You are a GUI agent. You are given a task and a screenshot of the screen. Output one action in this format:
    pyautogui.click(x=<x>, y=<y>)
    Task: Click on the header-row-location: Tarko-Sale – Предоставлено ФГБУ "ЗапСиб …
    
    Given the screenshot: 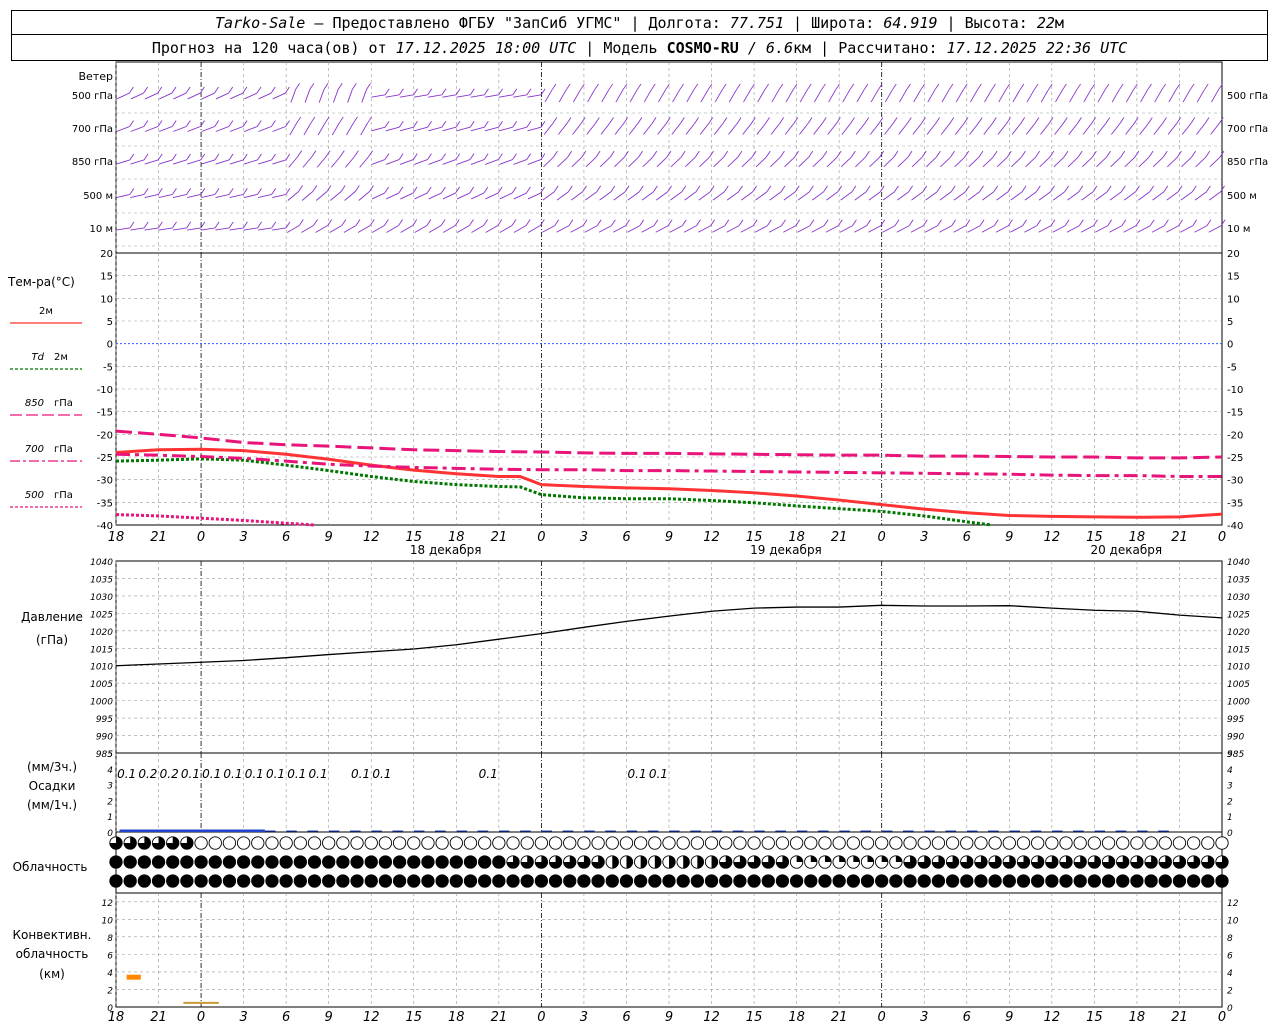 What is the action you would take?
    pyautogui.click(x=639, y=22)
    